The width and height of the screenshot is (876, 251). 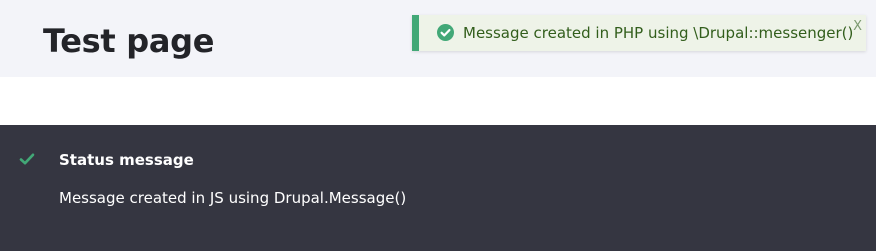 What do you see at coordinates (126, 160) in the screenshot?
I see `status-message-title: Status message` at bounding box center [126, 160].